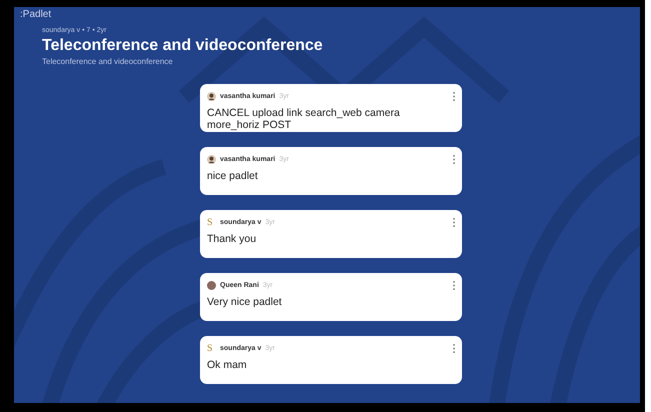 This screenshot has width=651, height=412. I want to click on post-text: nice padlet, so click(233, 176).